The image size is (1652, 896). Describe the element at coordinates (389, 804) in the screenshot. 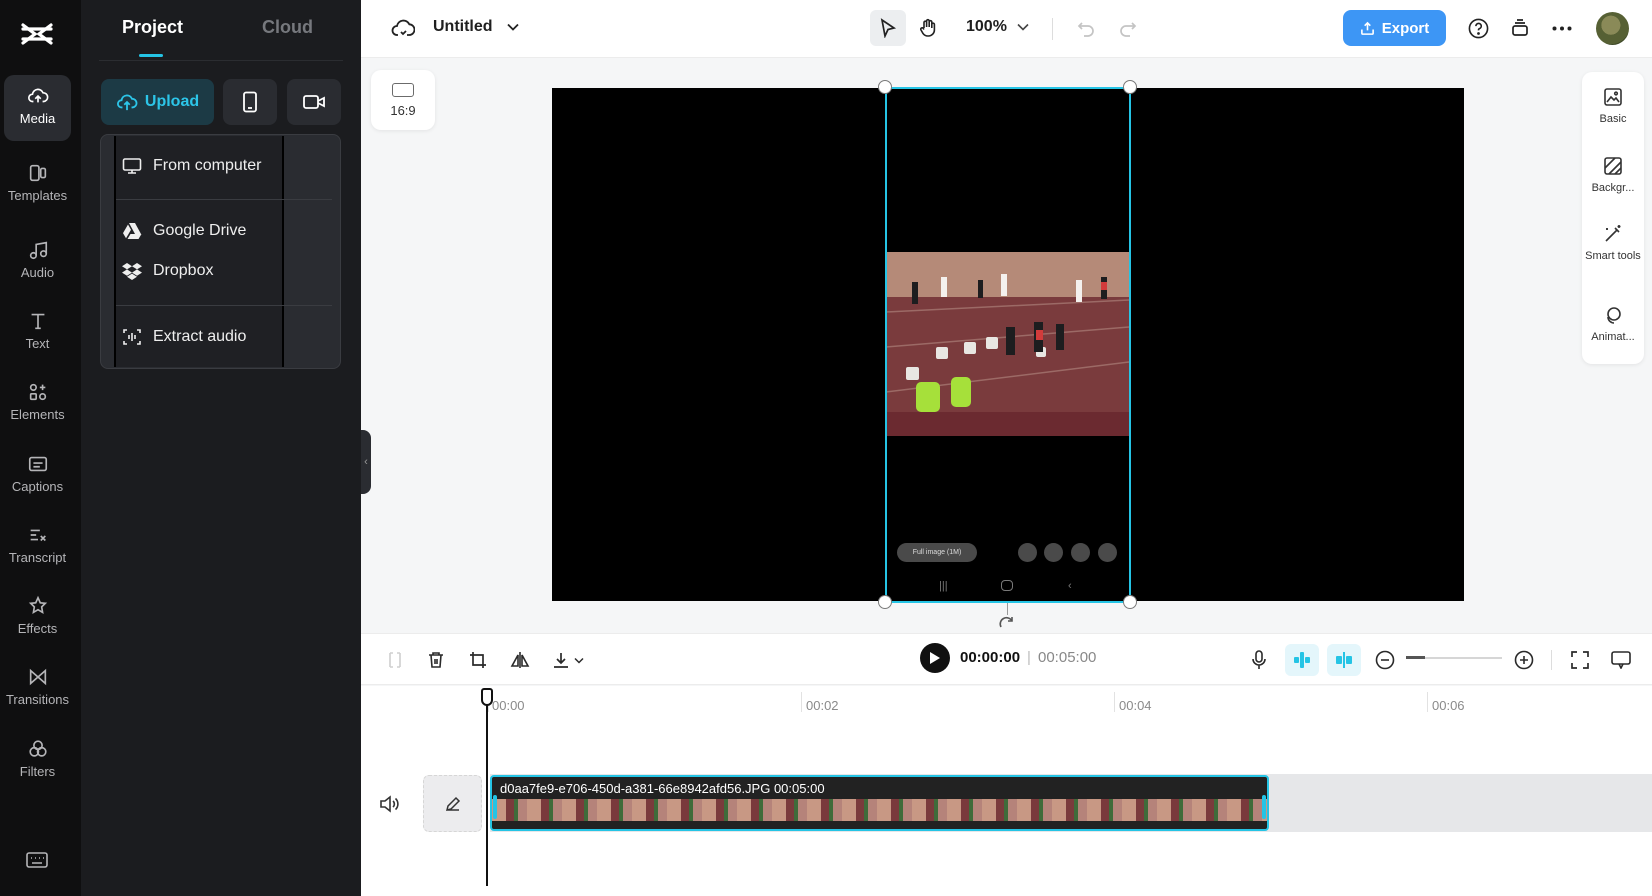

I see `track-audio-toggle-icon` at that location.